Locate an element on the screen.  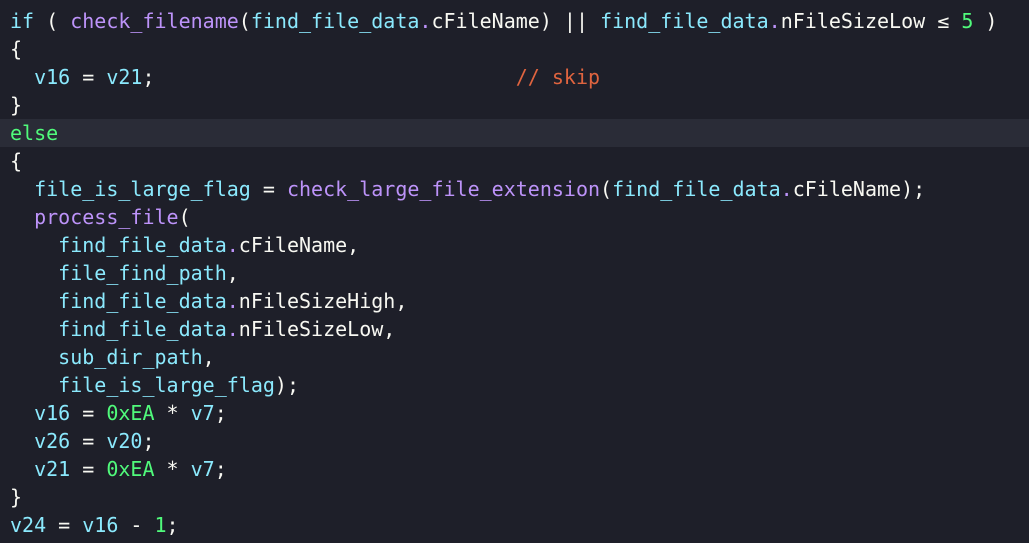
variable: v20 is located at coordinates (124, 441).